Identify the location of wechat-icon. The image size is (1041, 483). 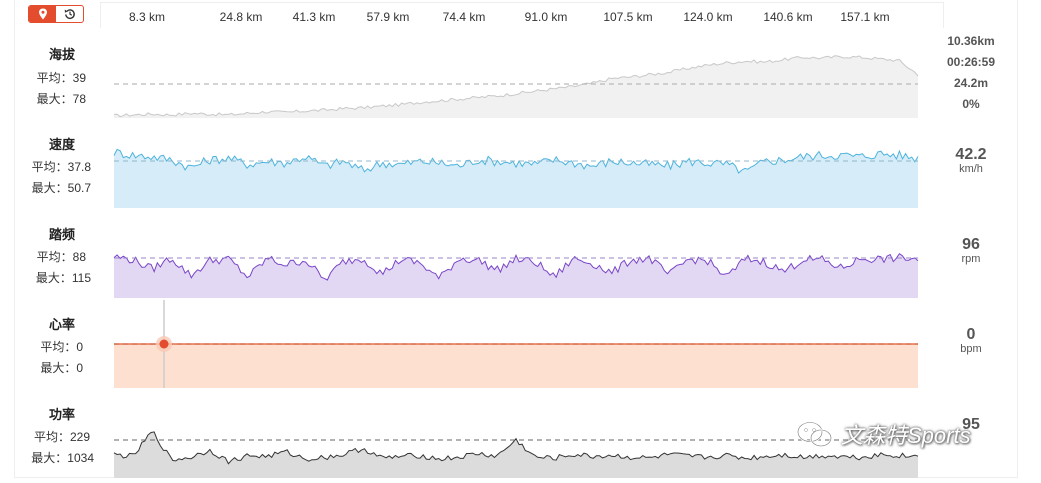
(814, 434).